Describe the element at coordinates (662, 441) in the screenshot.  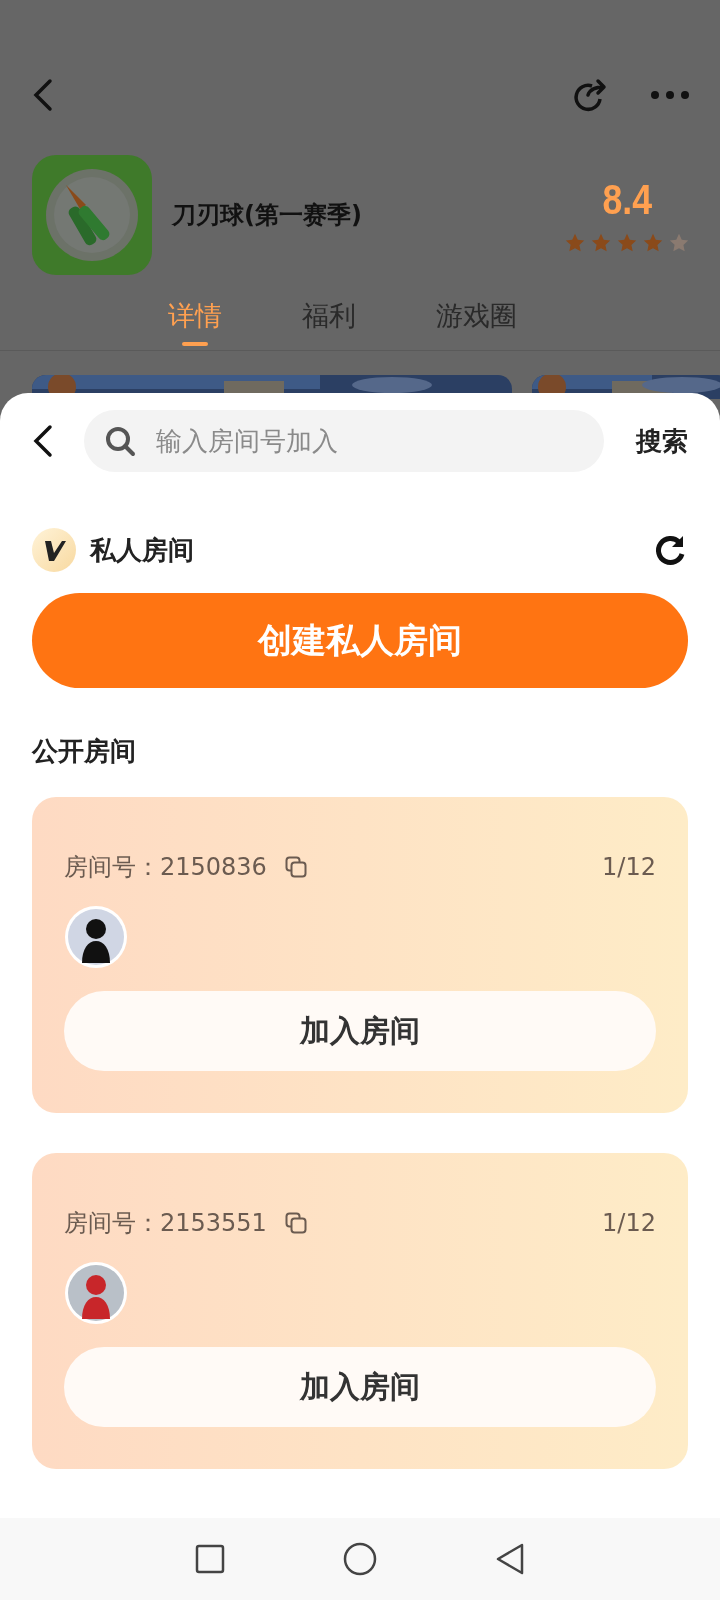
I see `search-button: 搜索` at that location.